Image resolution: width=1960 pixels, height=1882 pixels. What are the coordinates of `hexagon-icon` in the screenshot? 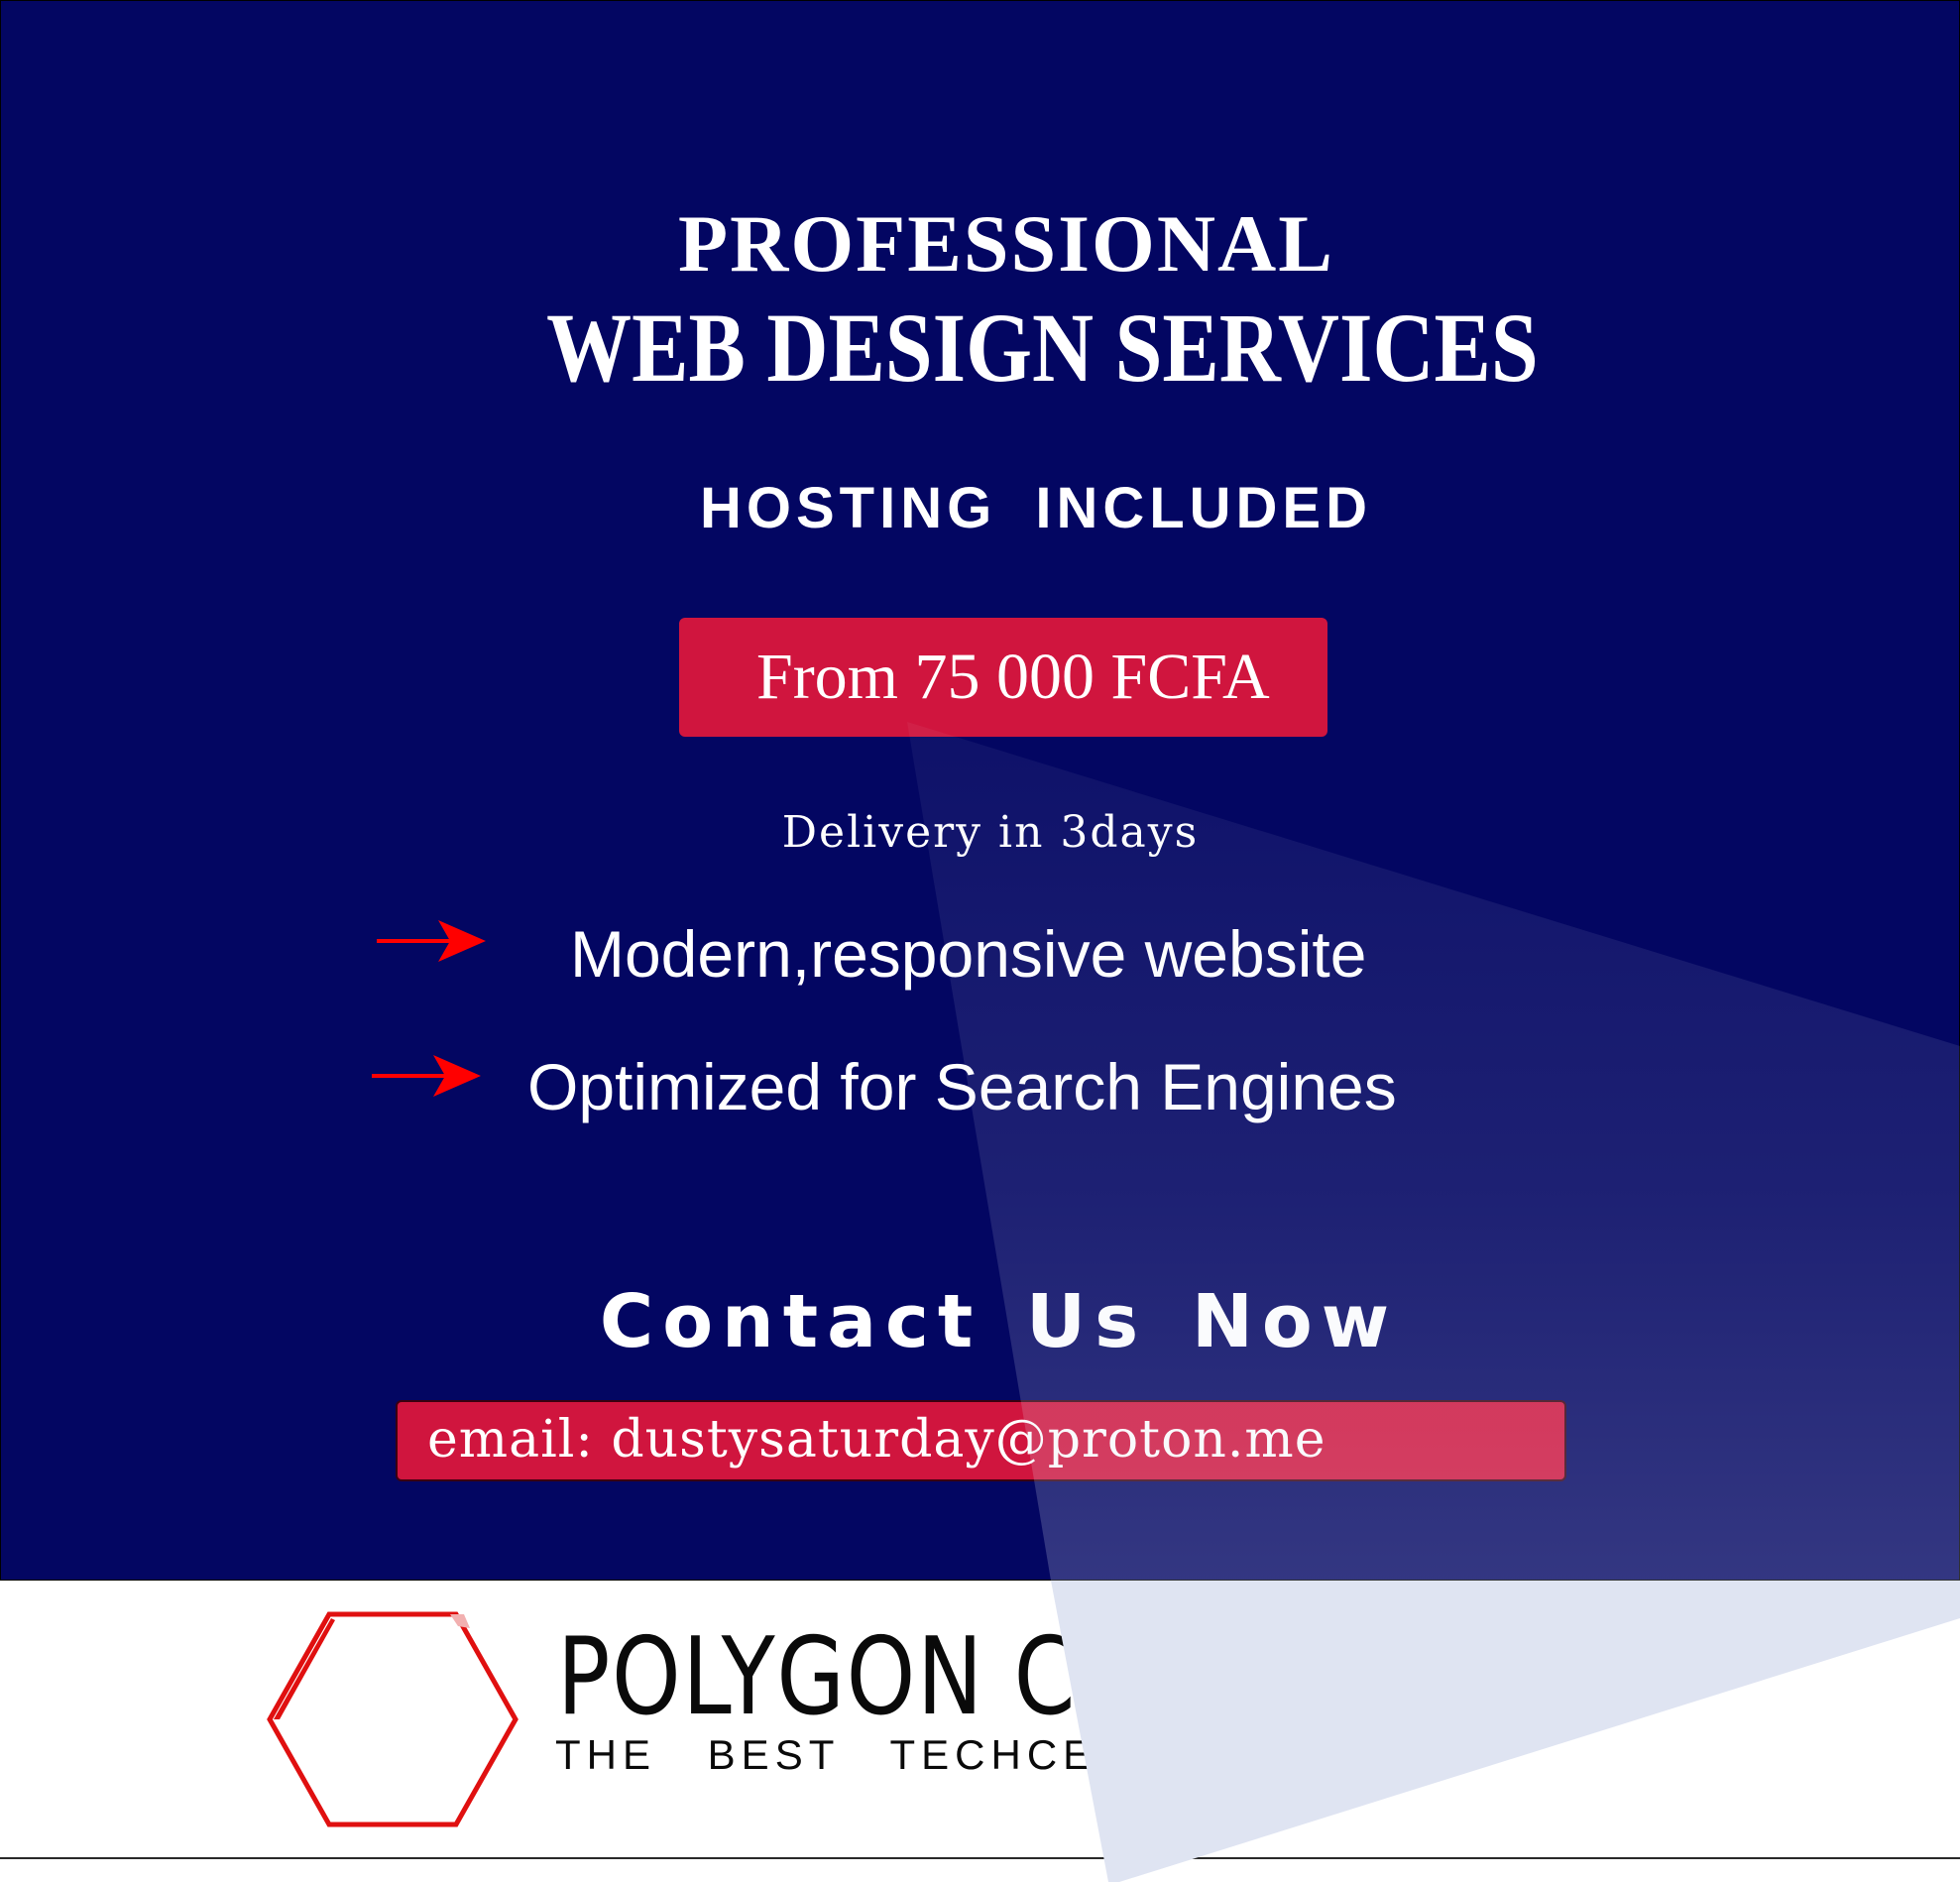 It's located at (393, 1719).